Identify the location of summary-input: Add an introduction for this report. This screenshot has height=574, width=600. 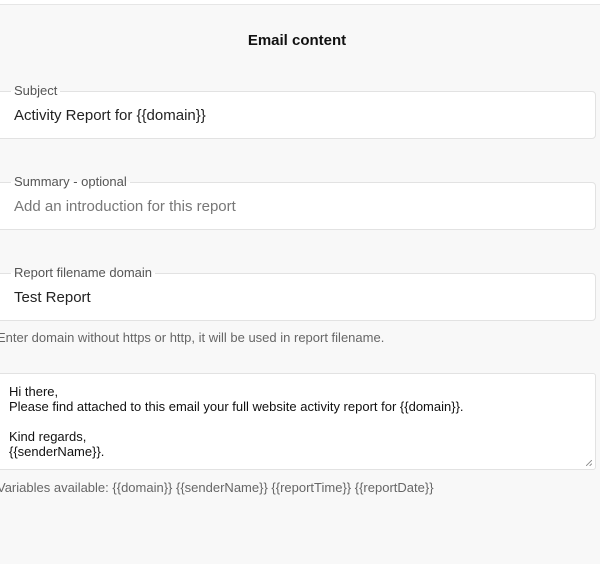
(125, 206).